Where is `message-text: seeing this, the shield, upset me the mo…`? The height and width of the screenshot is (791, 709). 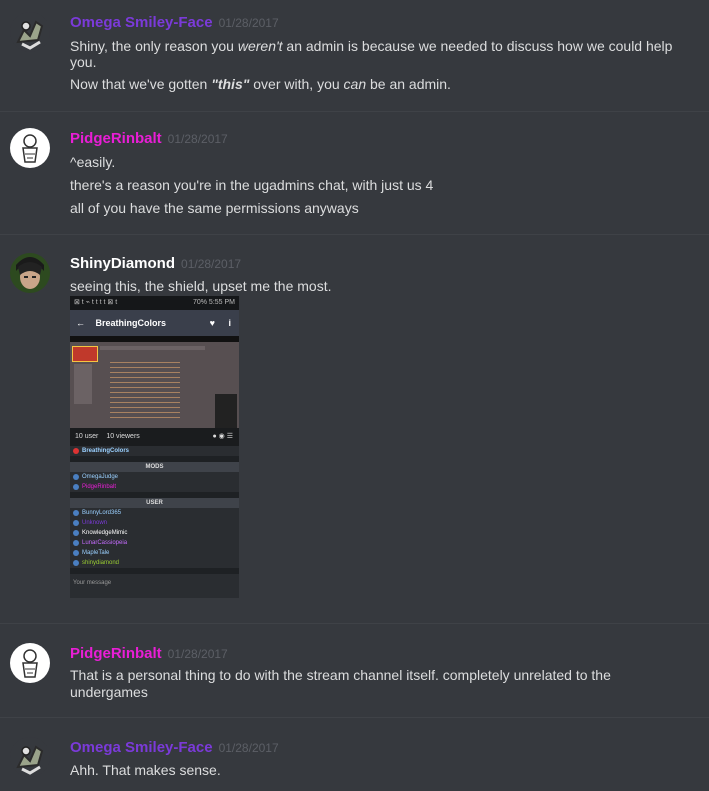
message-text: seeing this, the shield, upset me the mo… is located at coordinates (201, 286).